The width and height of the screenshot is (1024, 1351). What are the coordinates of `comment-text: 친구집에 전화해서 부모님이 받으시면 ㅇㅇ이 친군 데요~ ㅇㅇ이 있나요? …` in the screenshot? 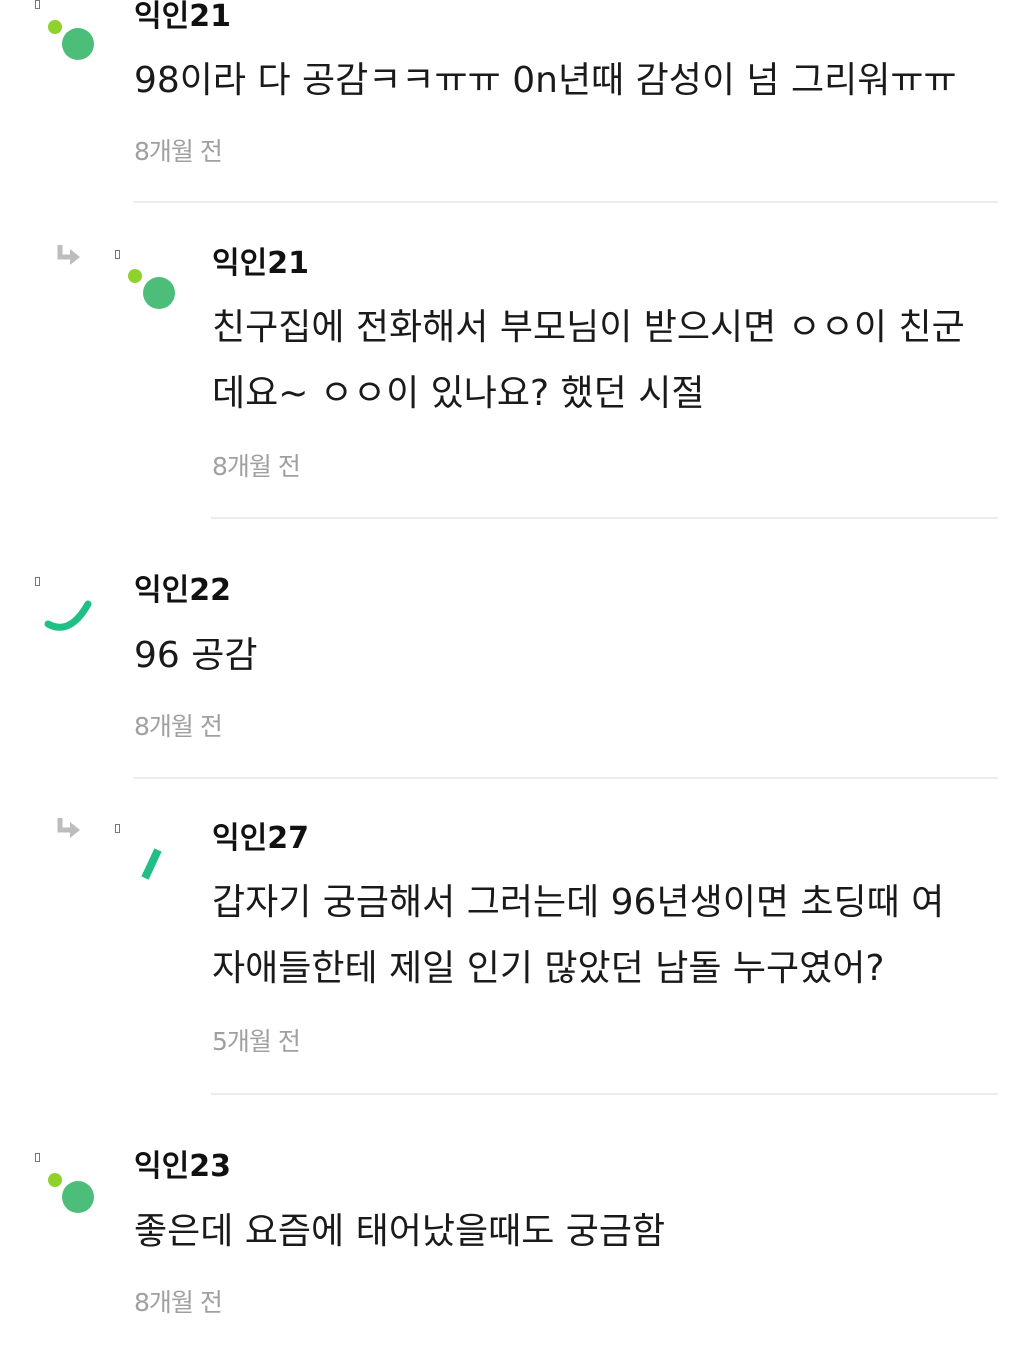 It's located at (588, 360).